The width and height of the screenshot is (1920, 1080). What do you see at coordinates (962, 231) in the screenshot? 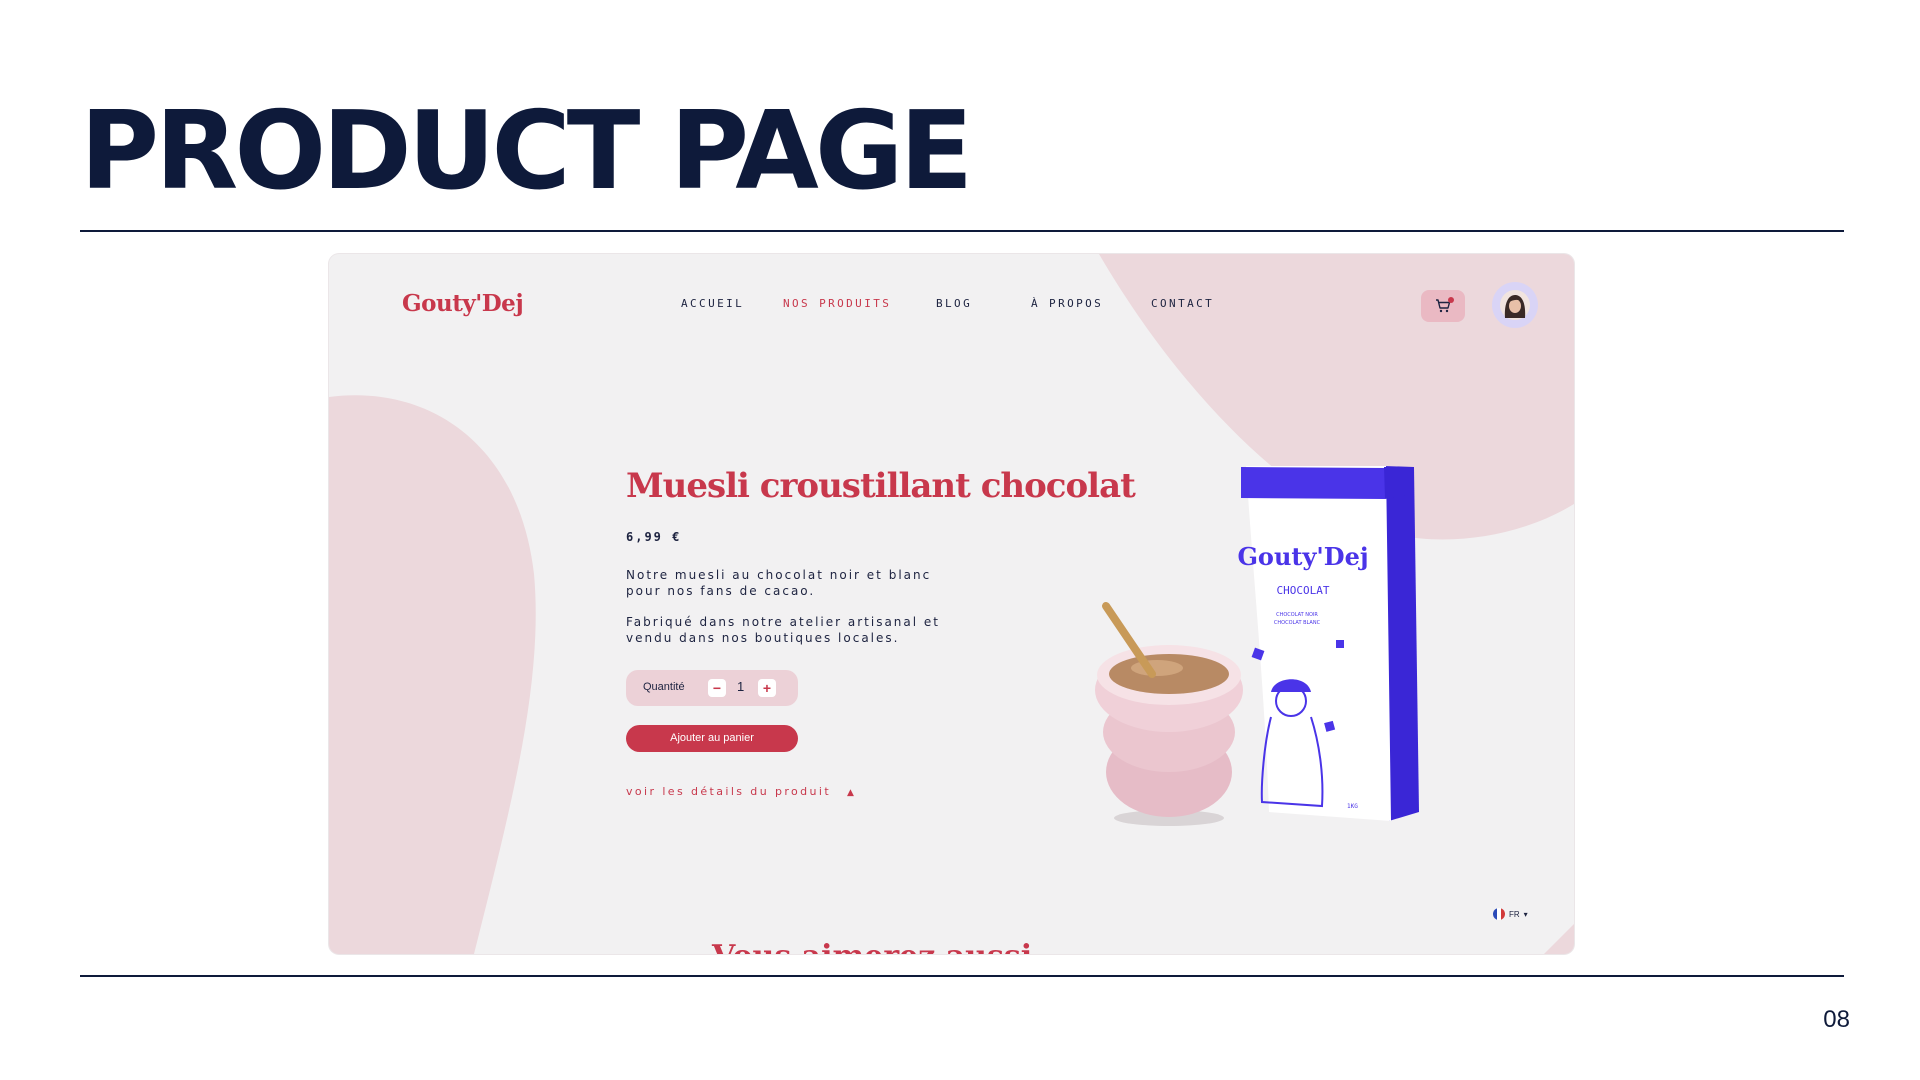
I see `top-divider` at bounding box center [962, 231].